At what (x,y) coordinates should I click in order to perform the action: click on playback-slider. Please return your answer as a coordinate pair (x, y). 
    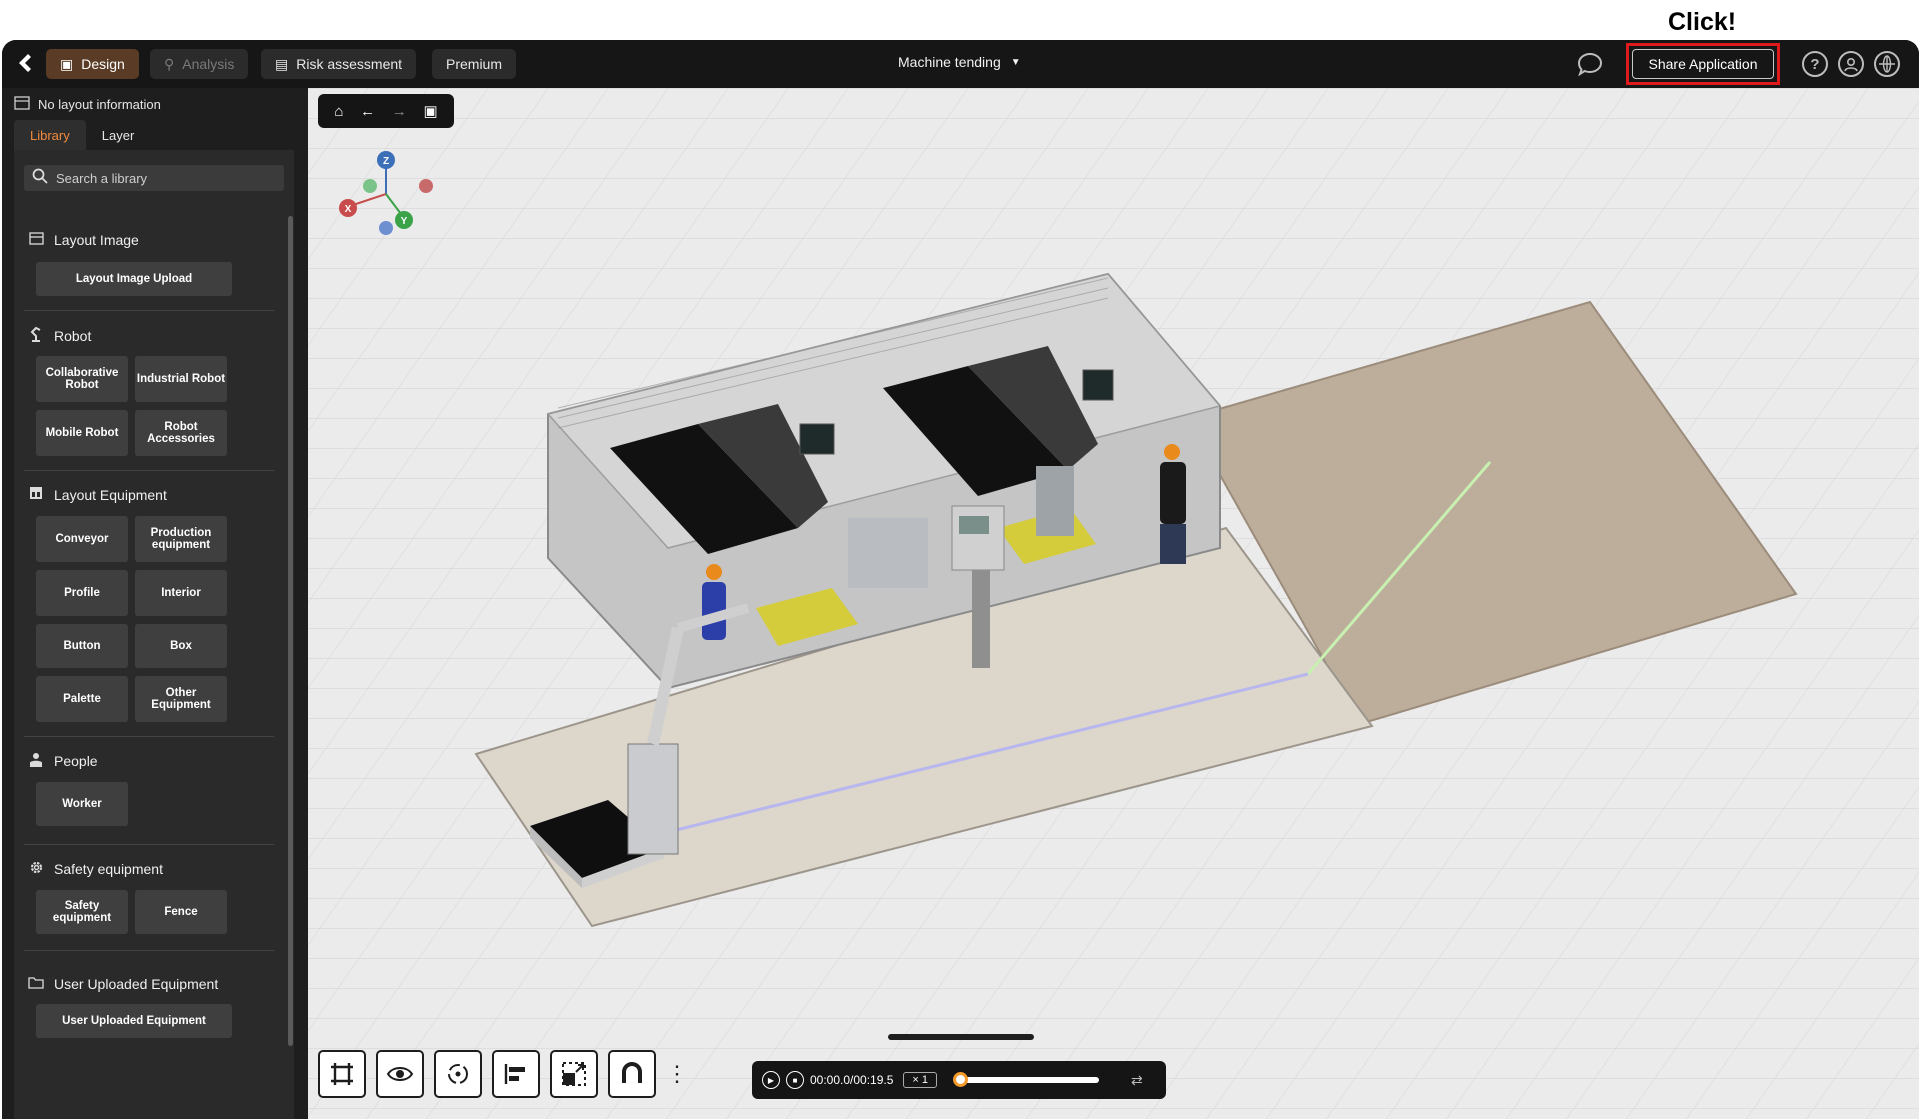
    Looking at the image, I should click on (1026, 1079).